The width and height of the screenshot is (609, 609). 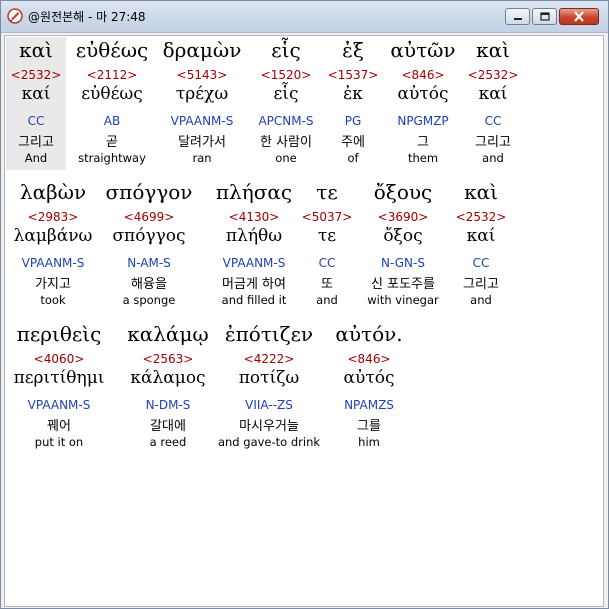 What do you see at coordinates (493, 158) in the screenshot?
I see `english-gloss: and` at bounding box center [493, 158].